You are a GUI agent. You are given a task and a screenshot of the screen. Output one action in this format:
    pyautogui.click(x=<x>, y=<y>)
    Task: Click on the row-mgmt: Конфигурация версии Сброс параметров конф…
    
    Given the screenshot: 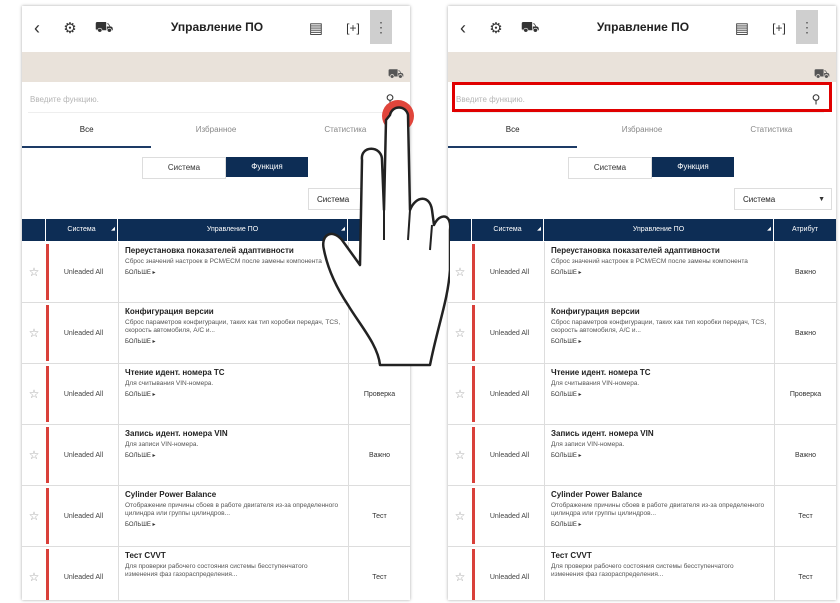 What is the action you would take?
    pyautogui.click(x=233, y=333)
    